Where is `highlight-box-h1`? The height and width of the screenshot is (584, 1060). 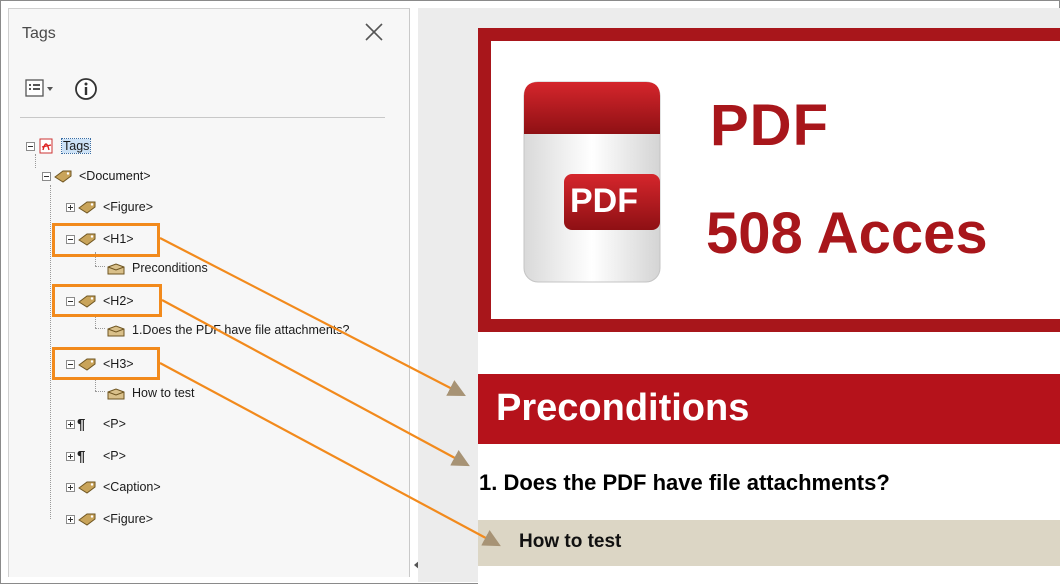
highlight-box-h1 is located at coordinates (106, 240).